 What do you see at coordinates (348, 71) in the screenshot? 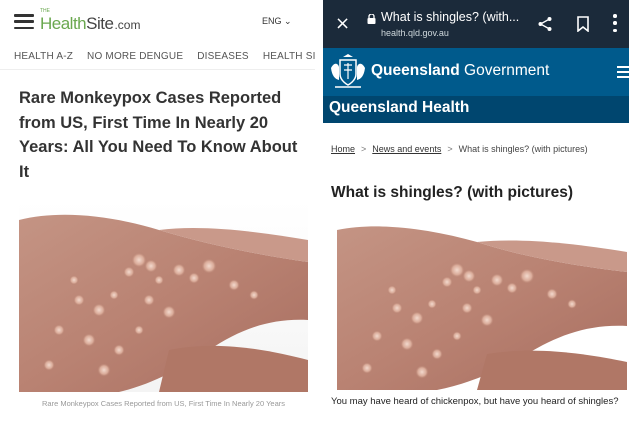
I see `qld-crest-icon` at bounding box center [348, 71].